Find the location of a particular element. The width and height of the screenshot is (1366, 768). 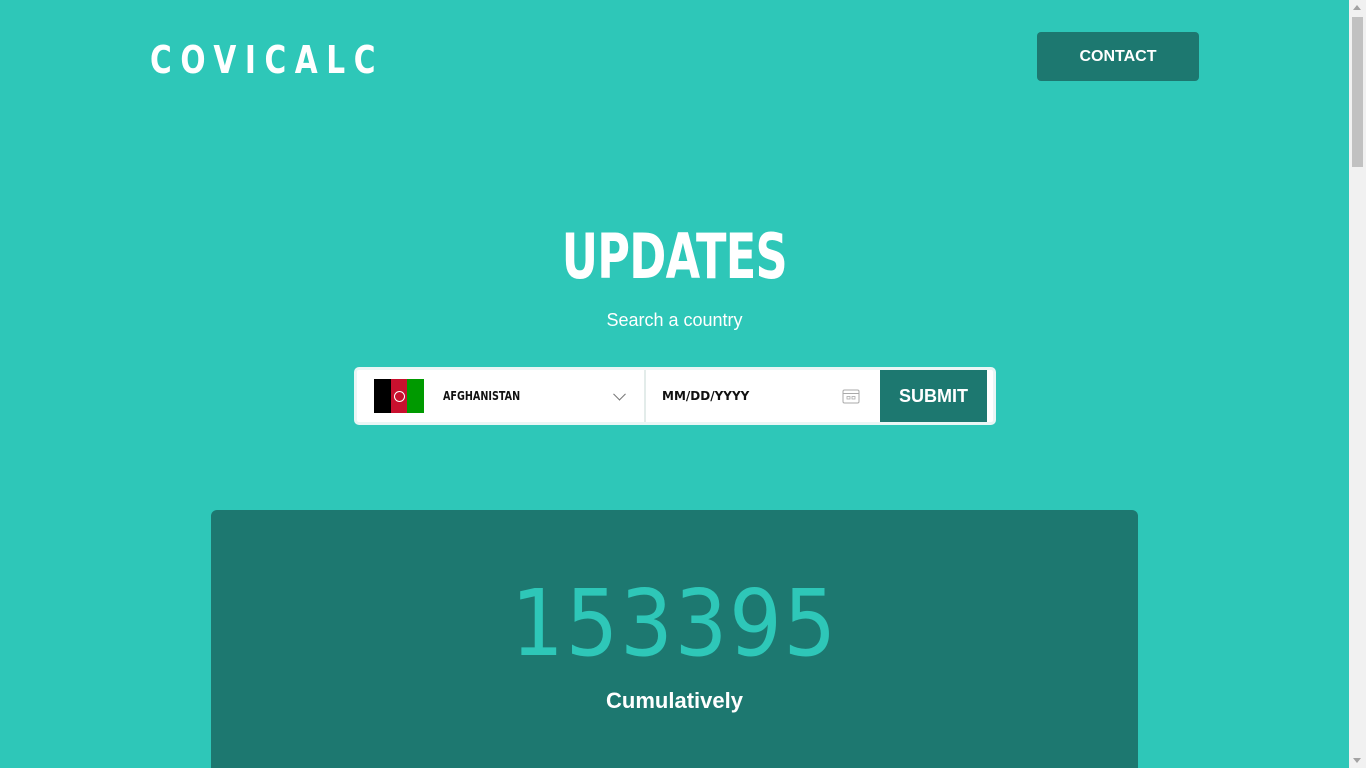

vertical-scrollbar is located at coordinates (1357, 384).